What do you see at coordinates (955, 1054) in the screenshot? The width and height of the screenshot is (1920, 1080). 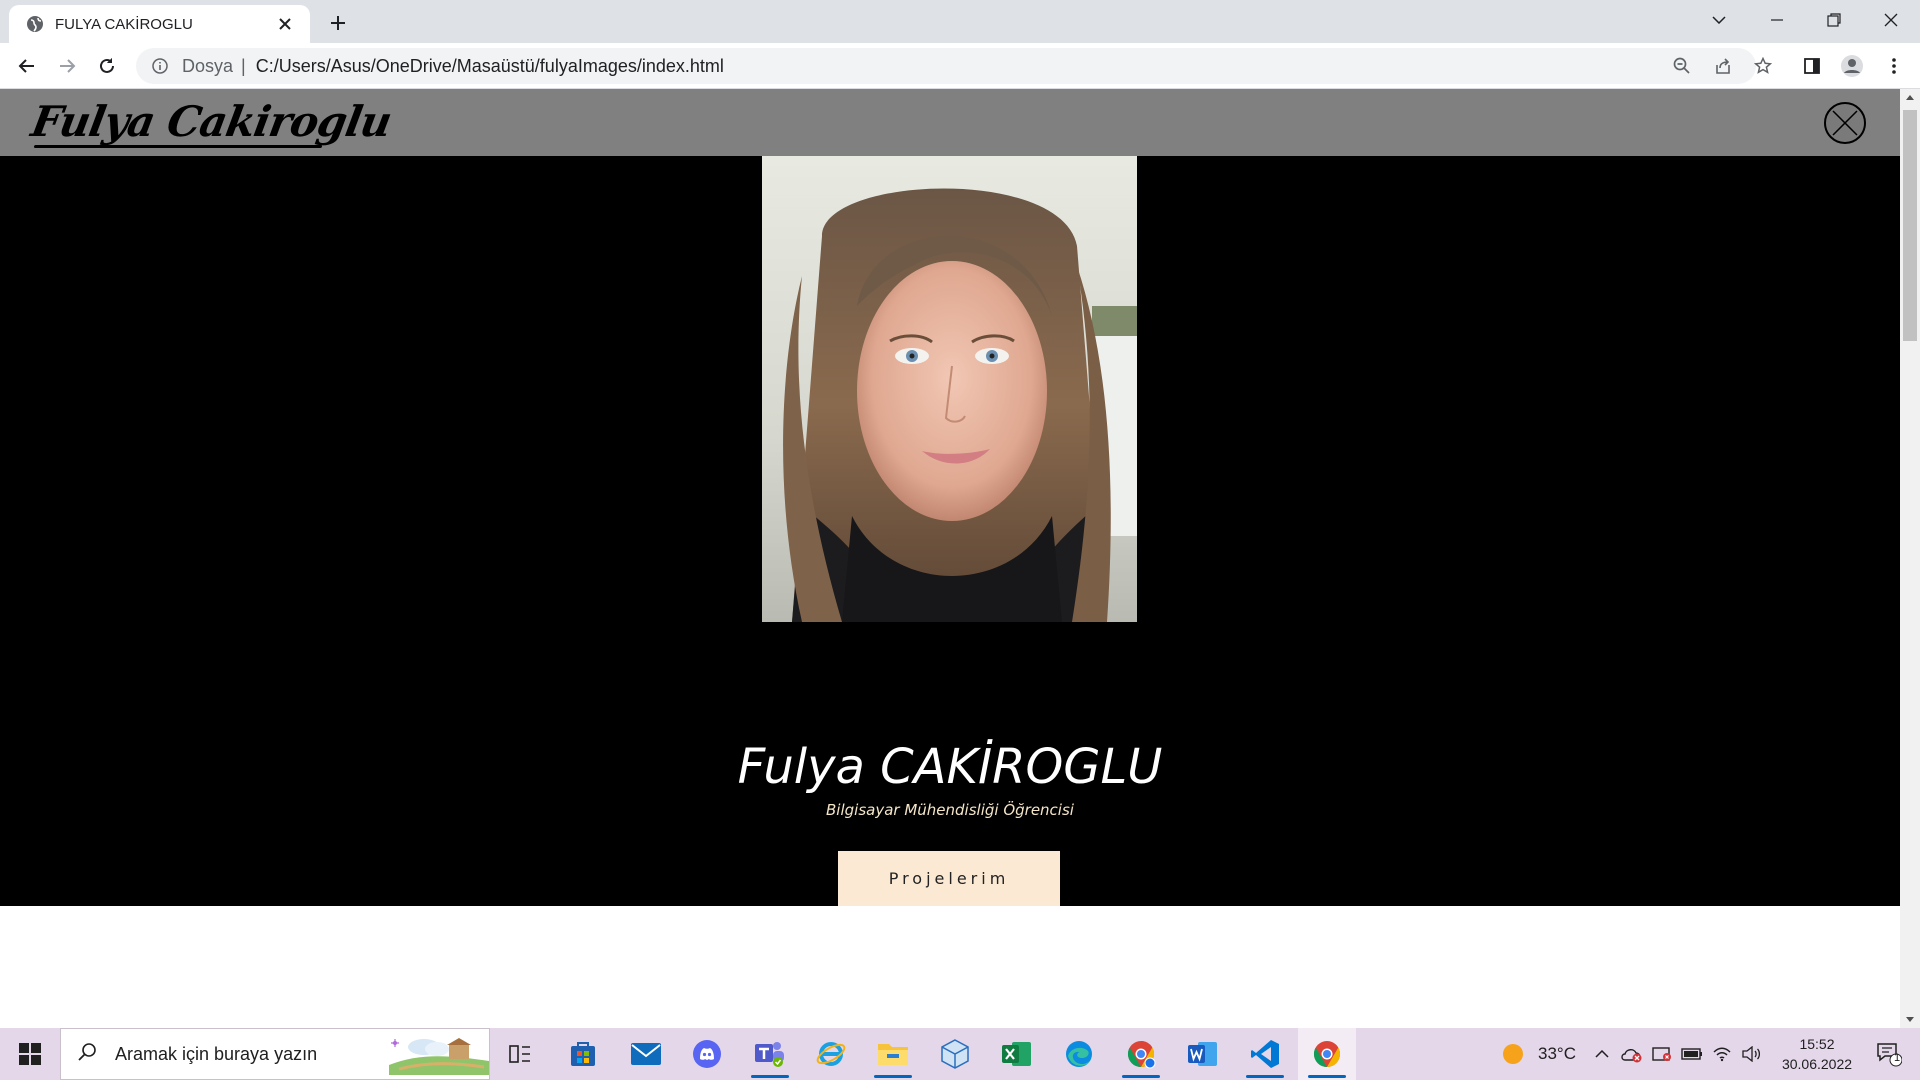 I see `3d-viewer-icon` at bounding box center [955, 1054].